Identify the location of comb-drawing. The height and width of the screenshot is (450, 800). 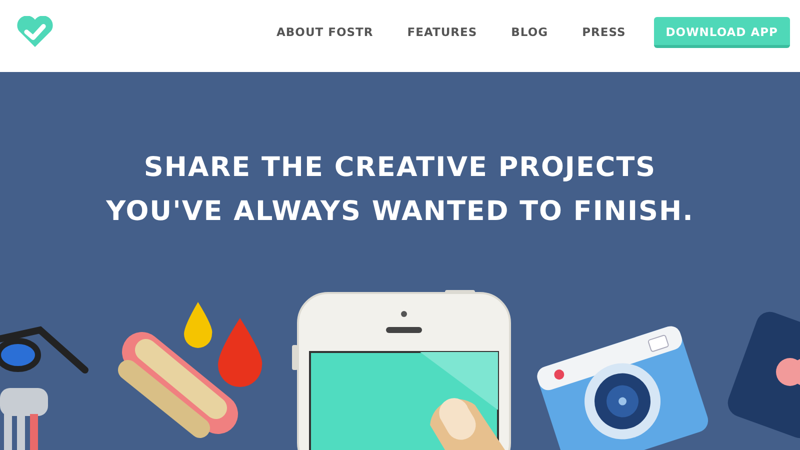
(24, 419).